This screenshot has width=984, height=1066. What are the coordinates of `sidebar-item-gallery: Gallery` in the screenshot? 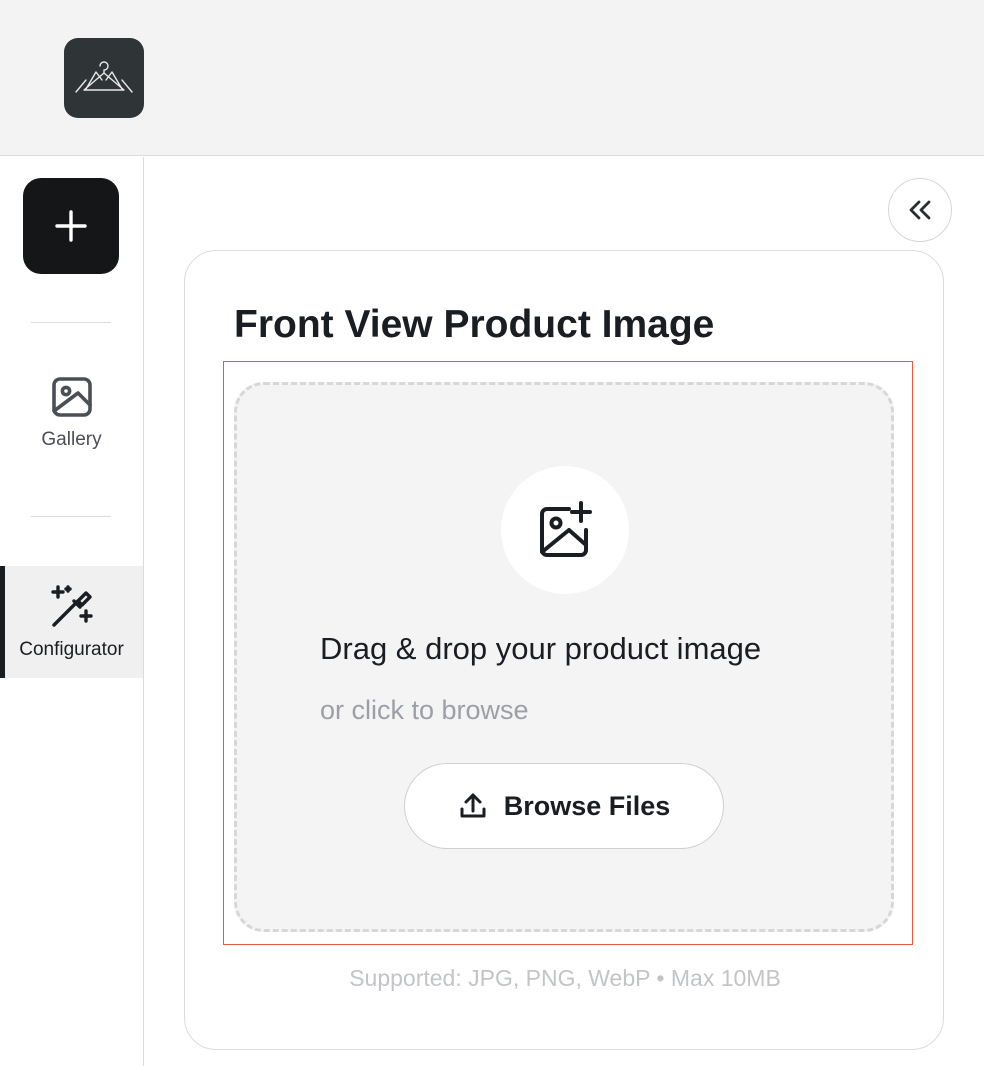 It's located at (71, 413).